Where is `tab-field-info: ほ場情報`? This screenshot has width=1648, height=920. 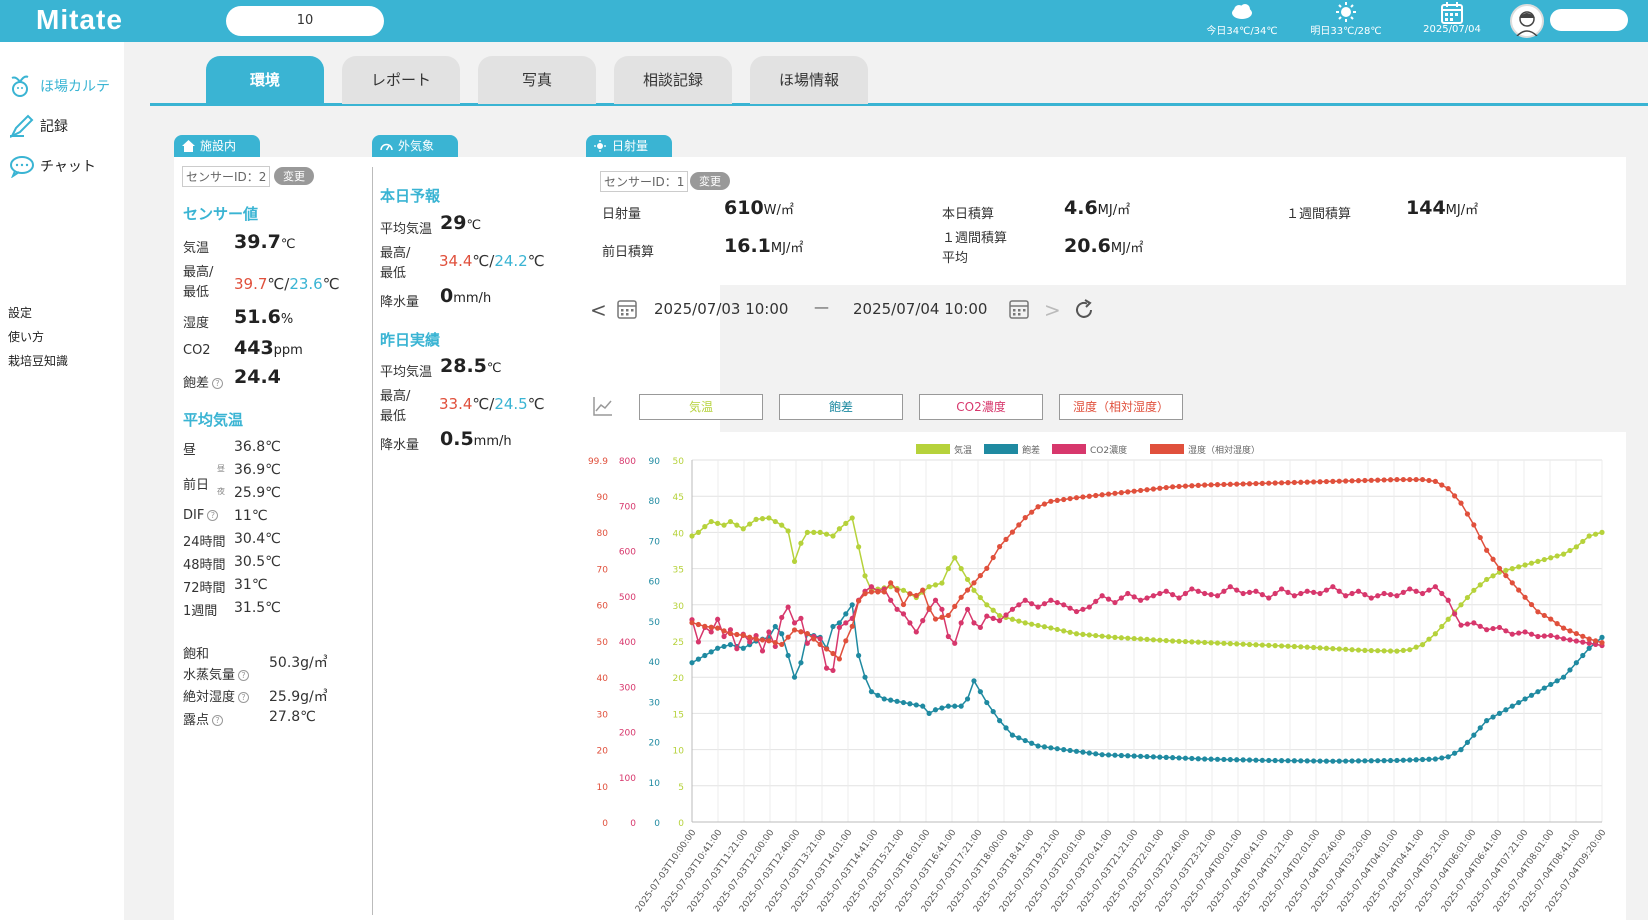 tab-field-info: ほ場情報 is located at coordinates (809, 80).